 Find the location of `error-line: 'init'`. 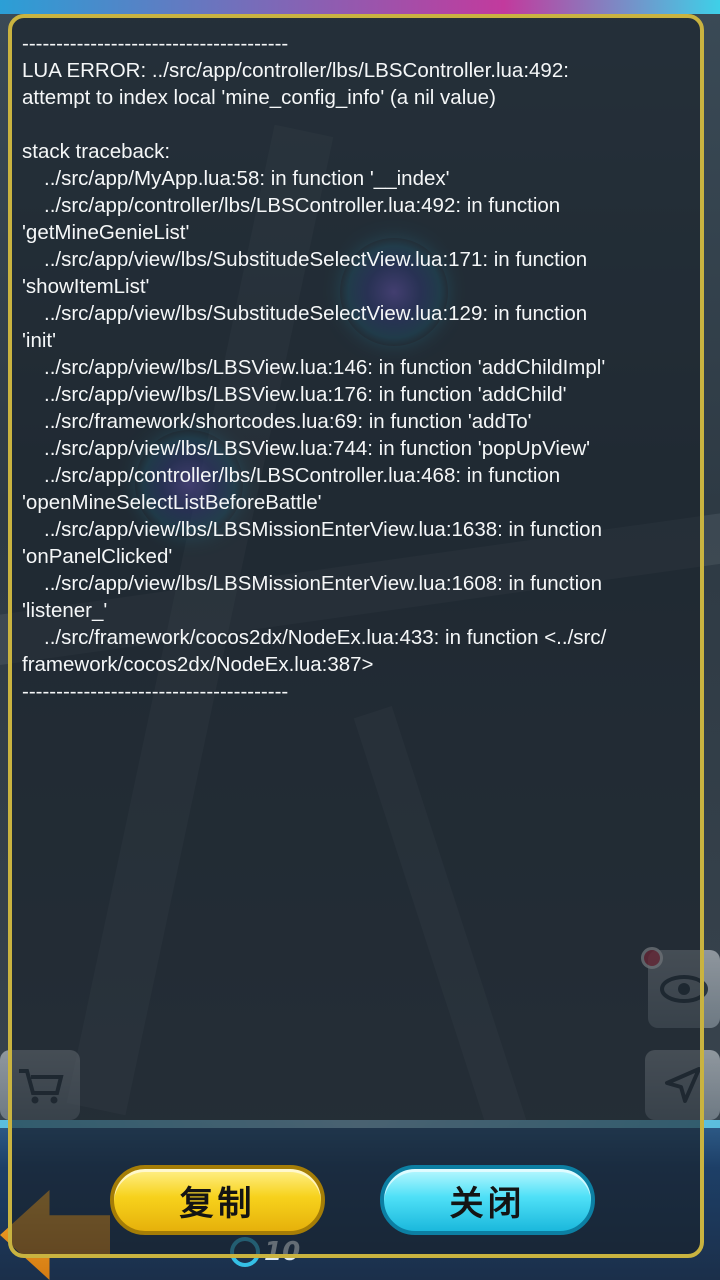

error-line: 'init' is located at coordinates (39, 340).